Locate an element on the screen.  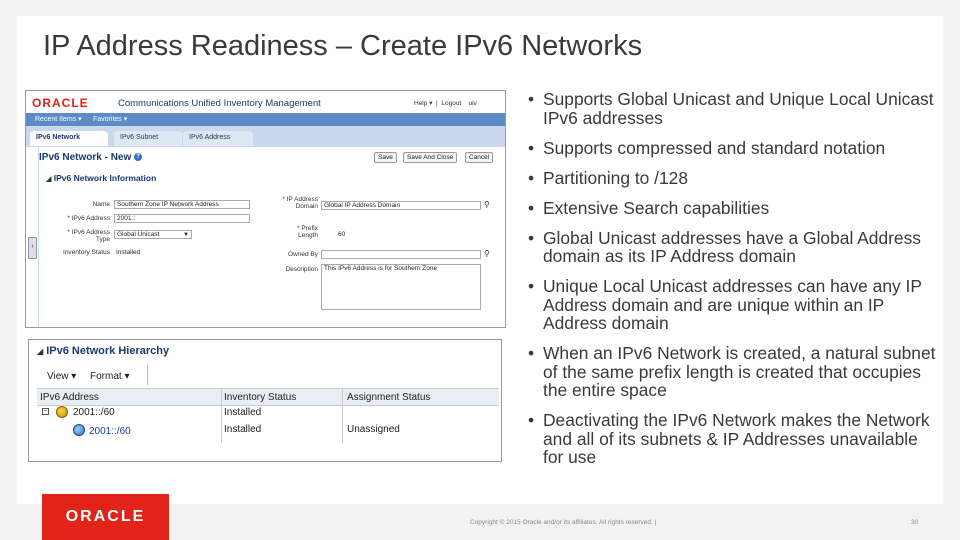
prefix-length-value: 60 is located at coordinates (341, 234).